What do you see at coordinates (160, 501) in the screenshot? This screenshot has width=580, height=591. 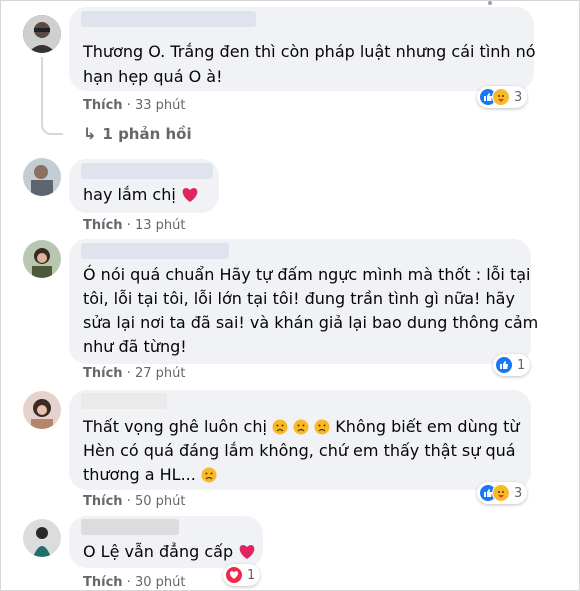 I see `timestamp: 50 phút` at bounding box center [160, 501].